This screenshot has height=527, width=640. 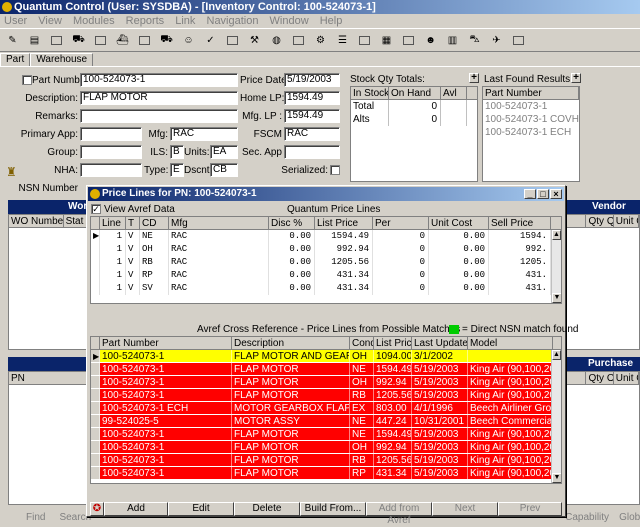 What do you see at coordinates (144, 40) in the screenshot?
I see `toolbar-folder-icon` at bounding box center [144, 40].